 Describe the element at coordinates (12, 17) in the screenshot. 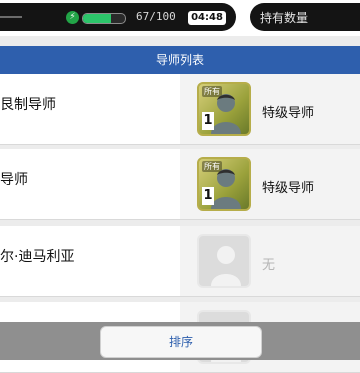

I see `prefix-decoration` at that location.